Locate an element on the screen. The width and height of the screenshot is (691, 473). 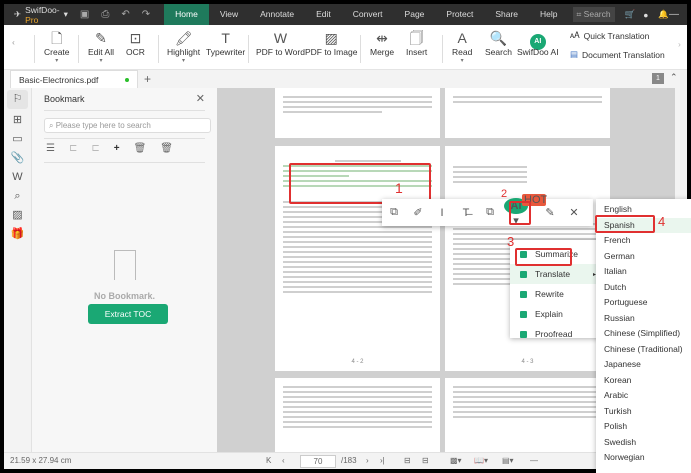
document-tab: Basic-Electronics.pdf is located at coordinates (74, 79).